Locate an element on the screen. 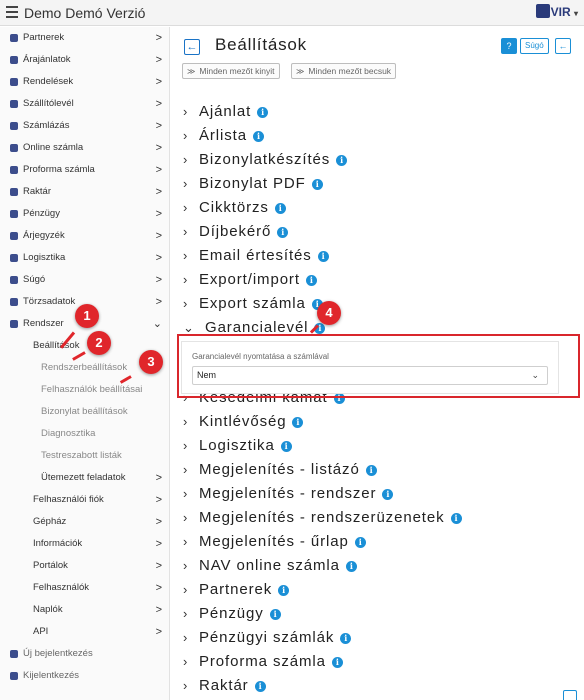 Image resolution: width=584 pixels, height=700 pixels. sidebar-item: Ütemezett feladatok > is located at coordinates (85, 478).